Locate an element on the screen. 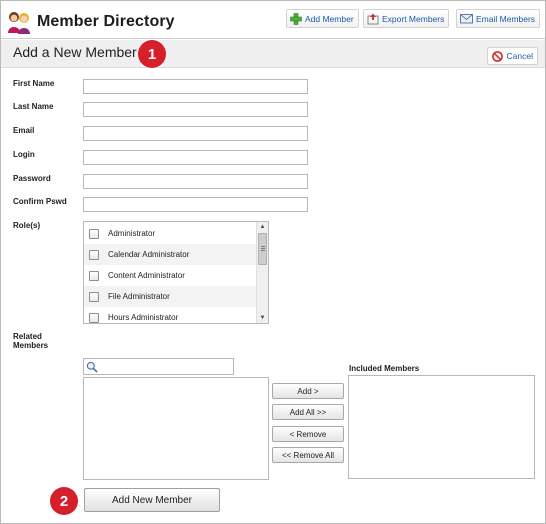 Image resolution: width=546 pixels, height=524 pixels. included-members-list is located at coordinates (441, 427).